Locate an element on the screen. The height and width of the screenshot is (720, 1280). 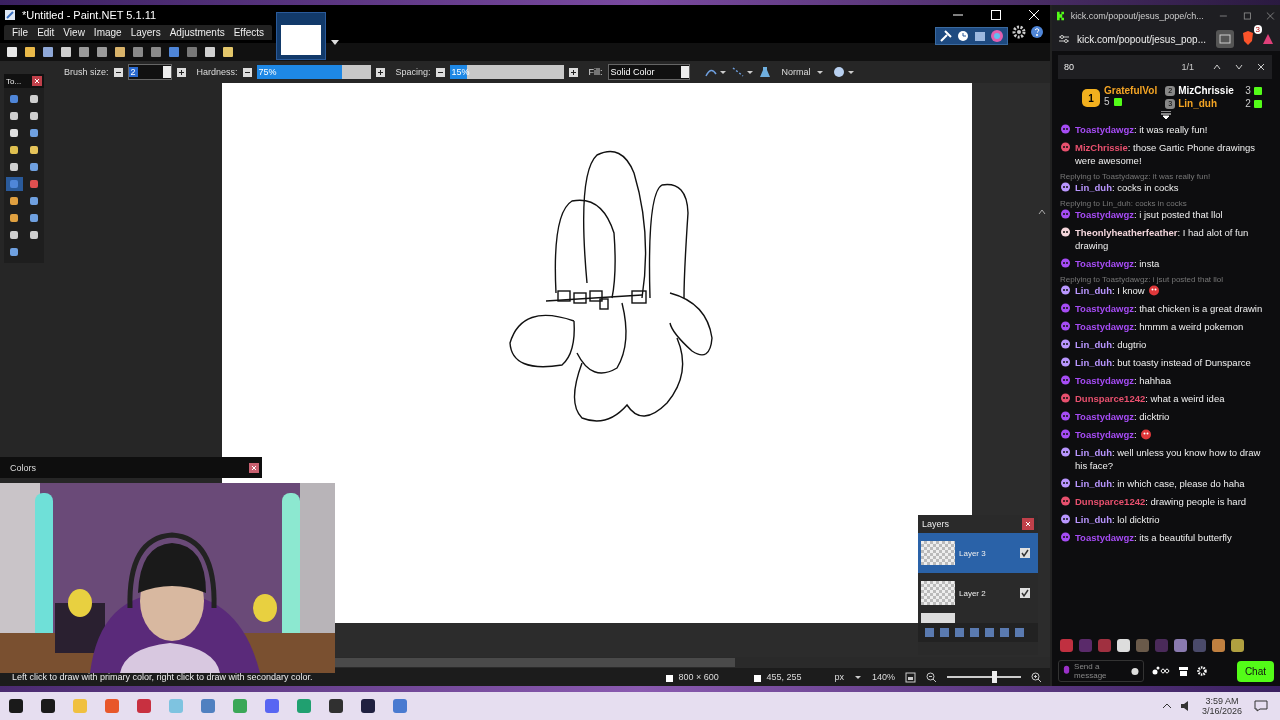
alpha-icon is located at coordinates (742, 72).